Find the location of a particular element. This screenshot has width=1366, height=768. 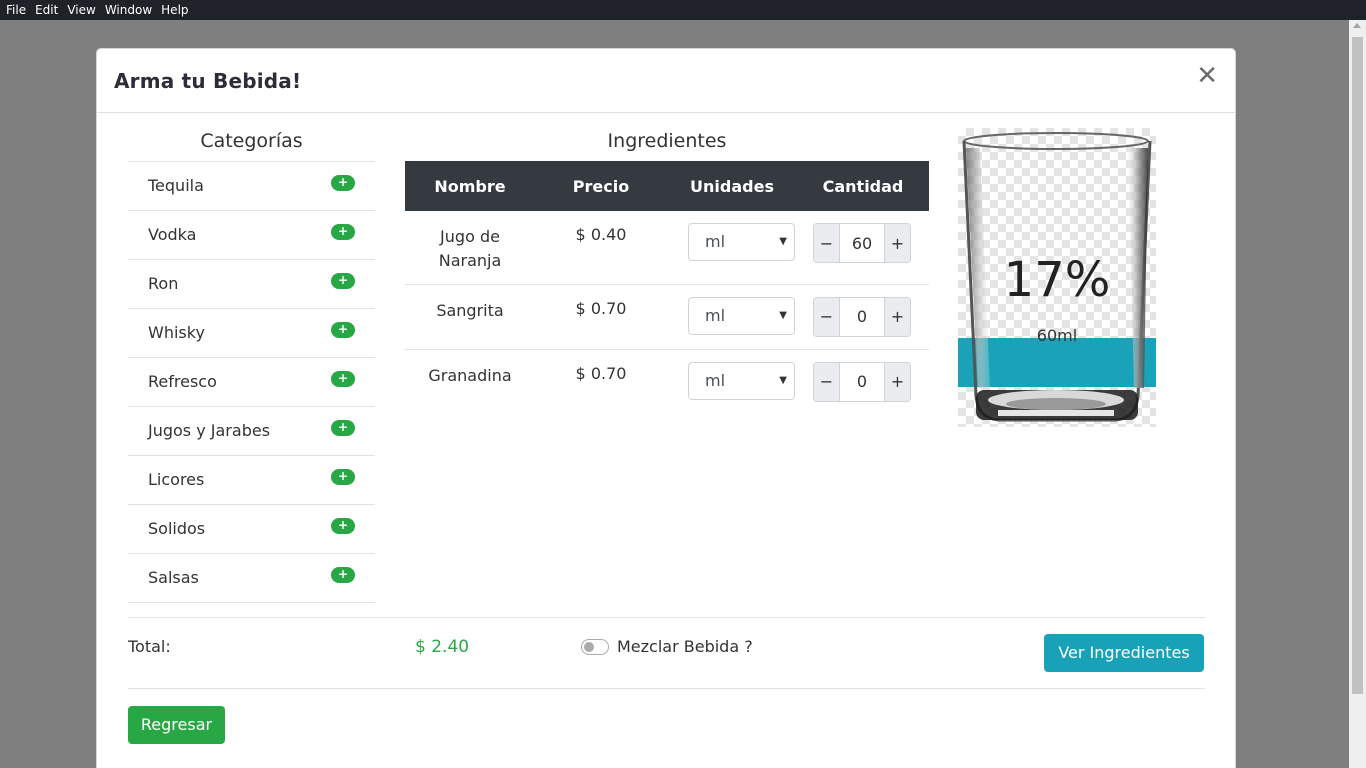

category-item-solidos: Solidos + is located at coordinates (251, 529).